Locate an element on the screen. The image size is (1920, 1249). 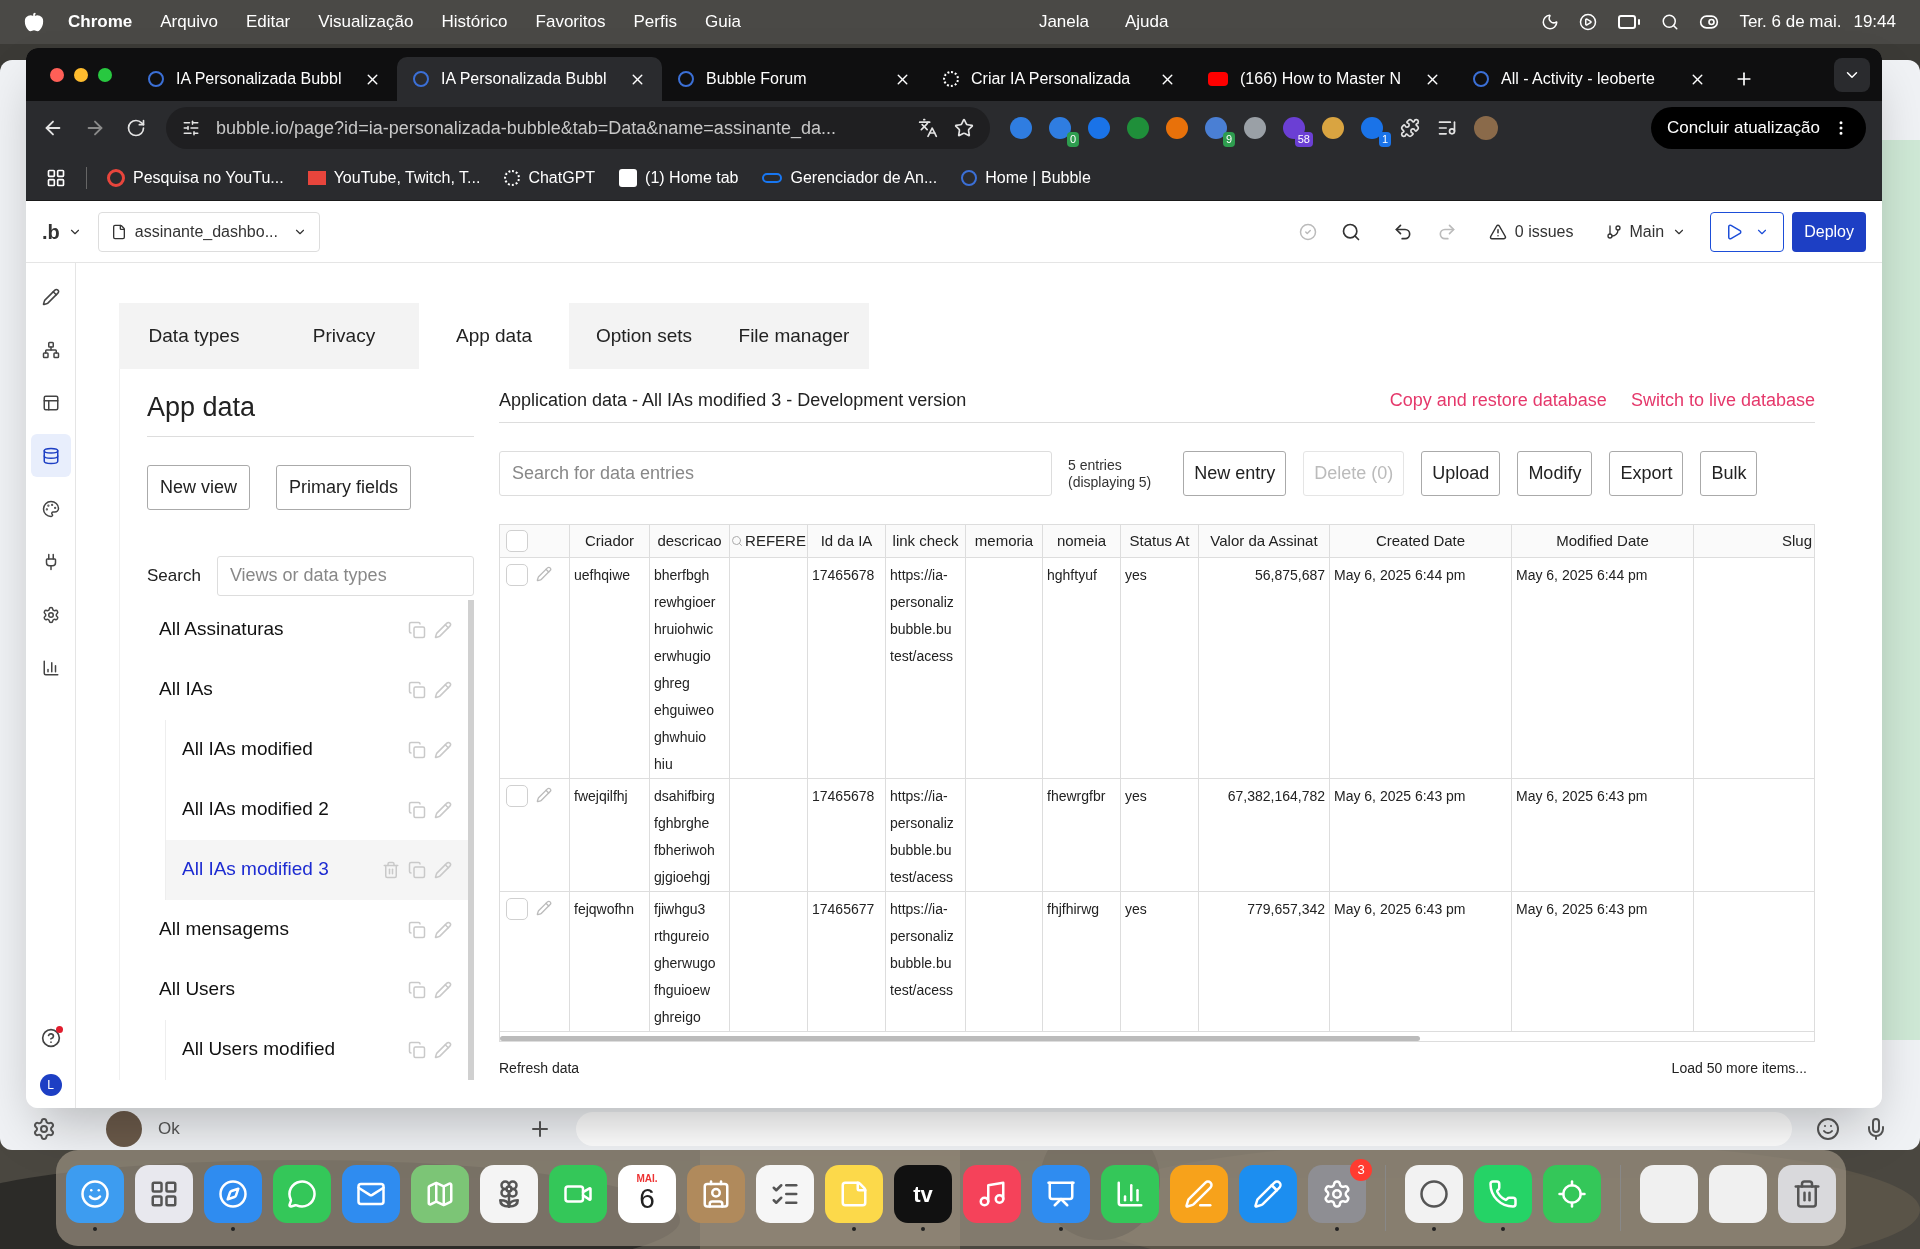
apple-icon is located at coordinates (34, 22).